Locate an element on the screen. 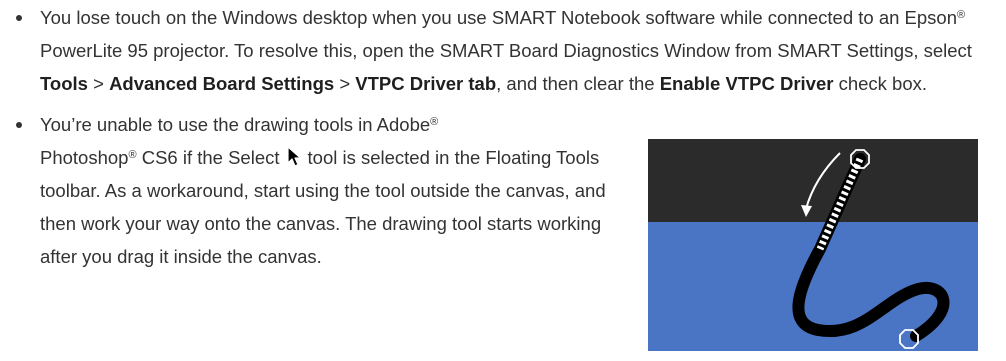 The width and height of the screenshot is (1006, 361). select-arrow-cursor-icon is located at coordinates (294, 156).